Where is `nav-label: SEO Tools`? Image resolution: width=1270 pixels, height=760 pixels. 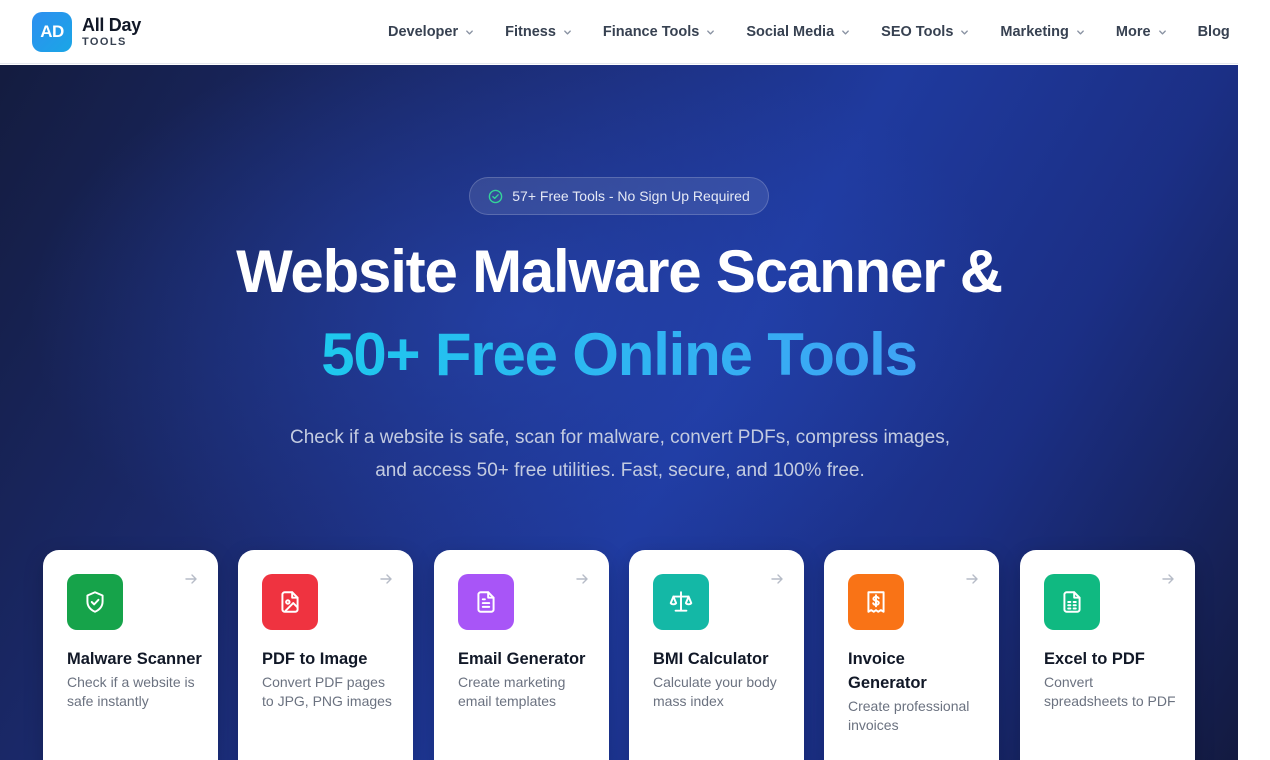 nav-label: SEO Tools is located at coordinates (917, 32).